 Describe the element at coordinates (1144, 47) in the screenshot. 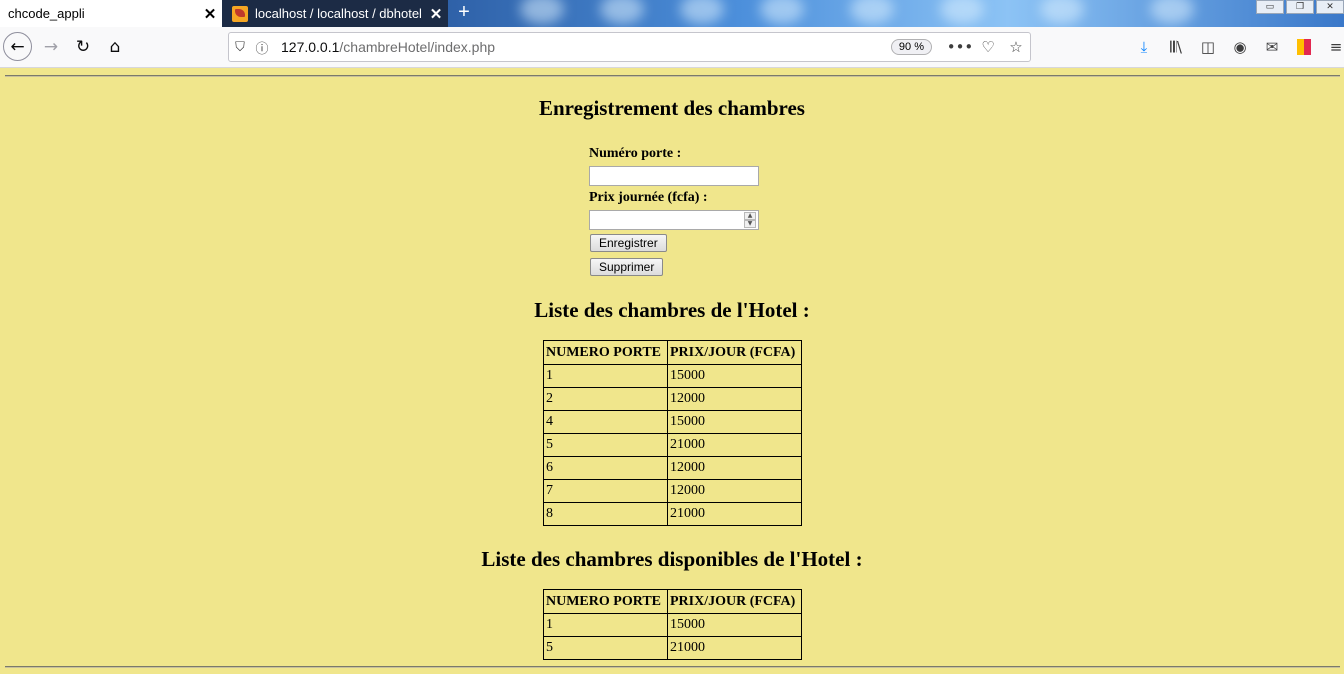

I see `download-icon: ⤓` at that location.